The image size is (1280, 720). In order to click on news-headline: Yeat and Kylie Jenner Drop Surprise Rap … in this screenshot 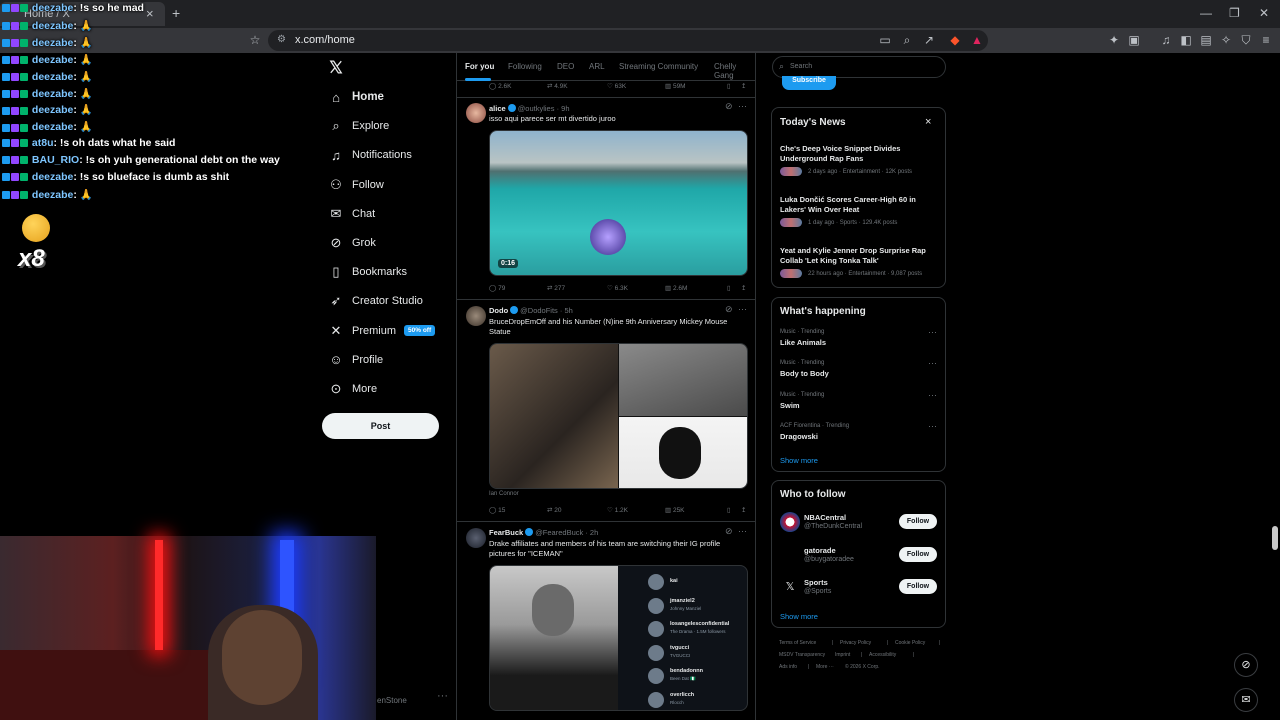, I will do `click(860, 256)`.